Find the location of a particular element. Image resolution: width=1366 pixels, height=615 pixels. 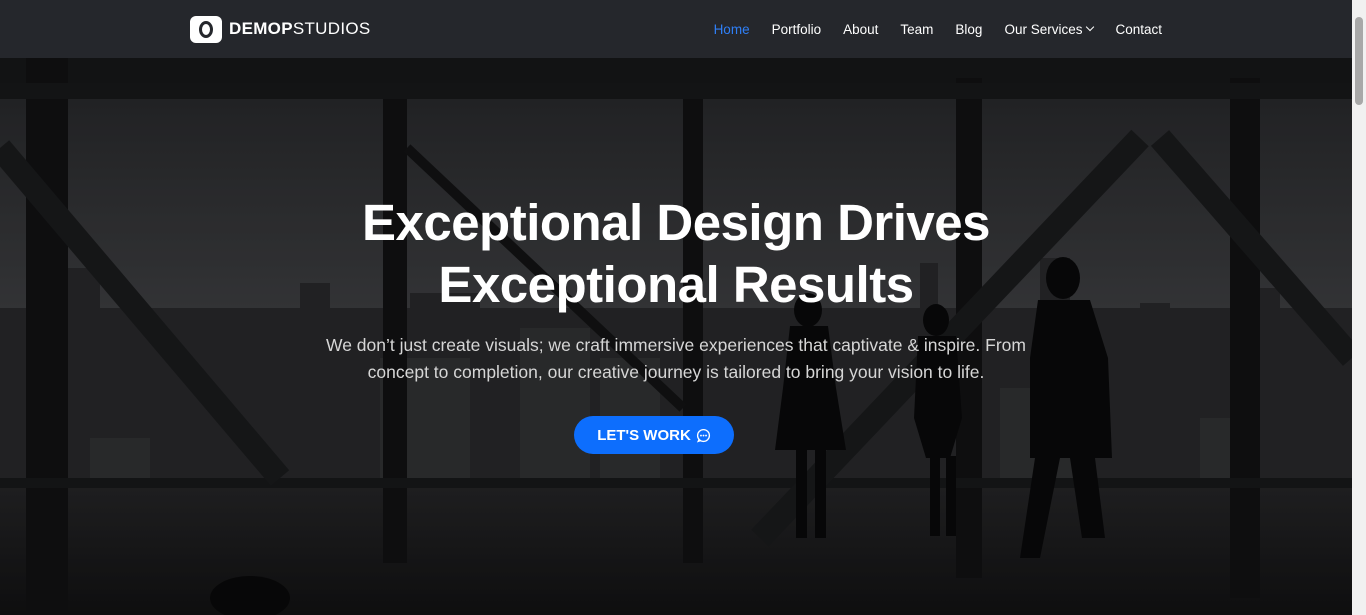

brand-logo: DEMOPSTUDIOS is located at coordinates (280, 29).